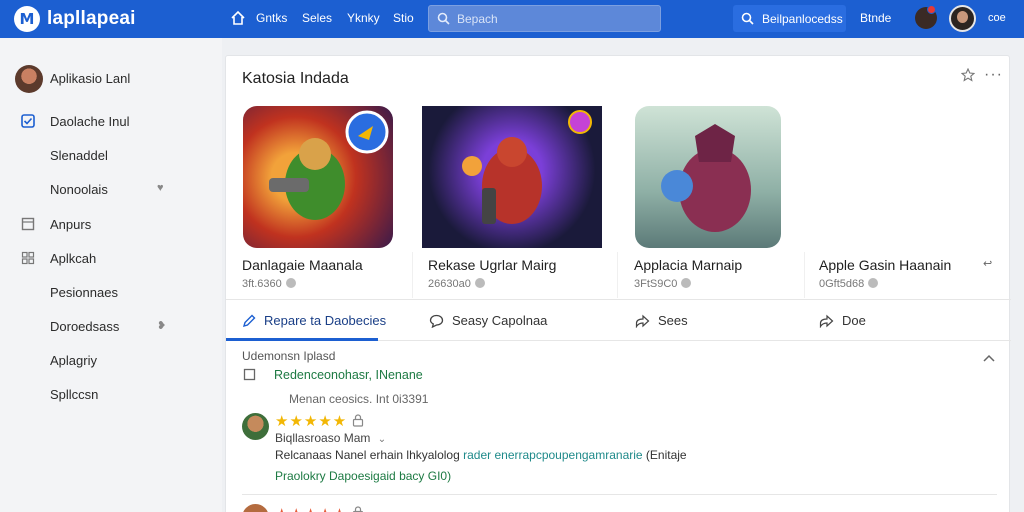 The width and height of the screenshot is (1024, 512). Describe the element at coordinates (931, 9) in the screenshot. I see `notification-badge` at that location.